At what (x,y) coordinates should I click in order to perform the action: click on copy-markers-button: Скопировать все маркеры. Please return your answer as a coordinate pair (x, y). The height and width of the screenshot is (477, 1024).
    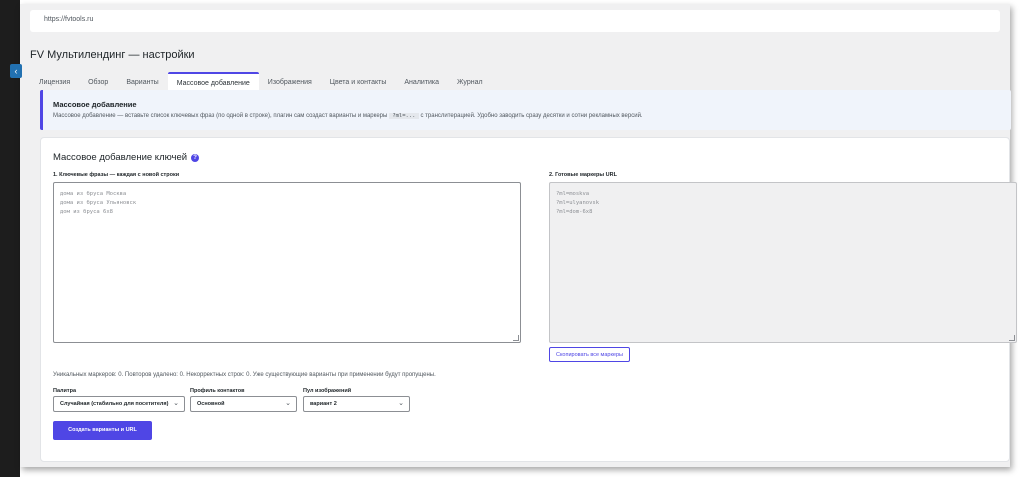
    Looking at the image, I should click on (589, 354).